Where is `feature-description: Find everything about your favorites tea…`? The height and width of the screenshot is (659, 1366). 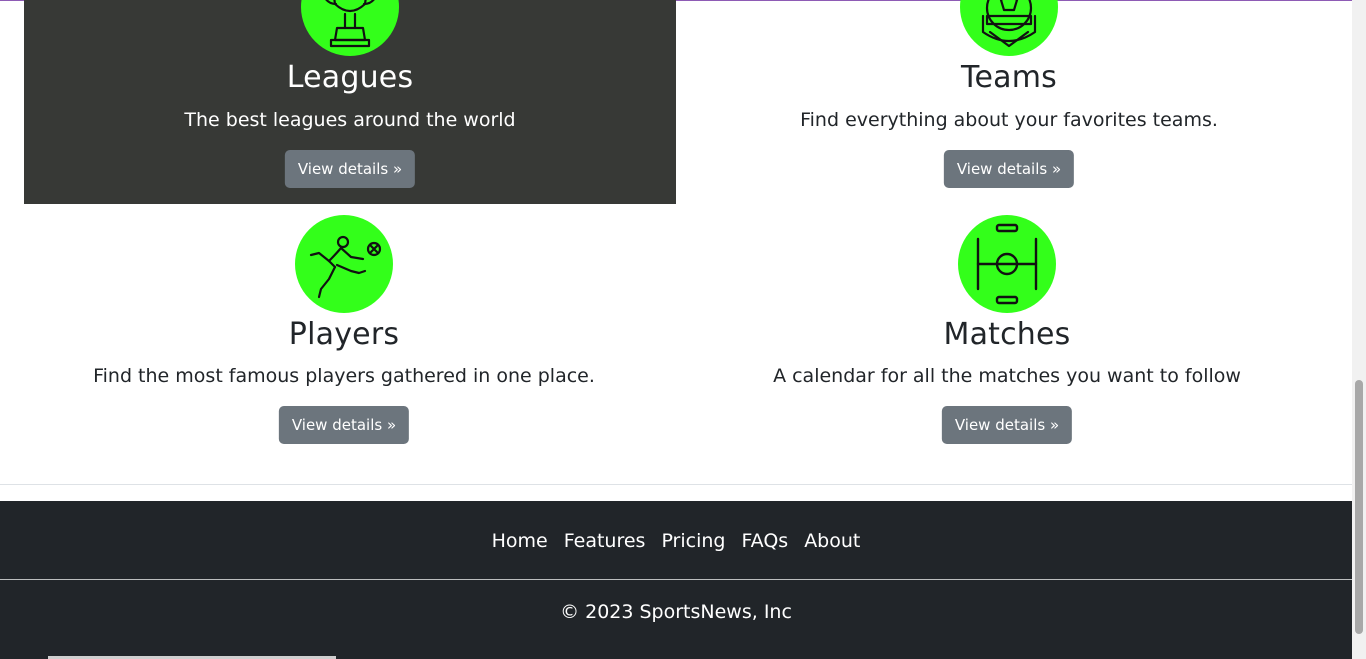
feature-description: Find everything about your favorites tea… is located at coordinates (1009, 120).